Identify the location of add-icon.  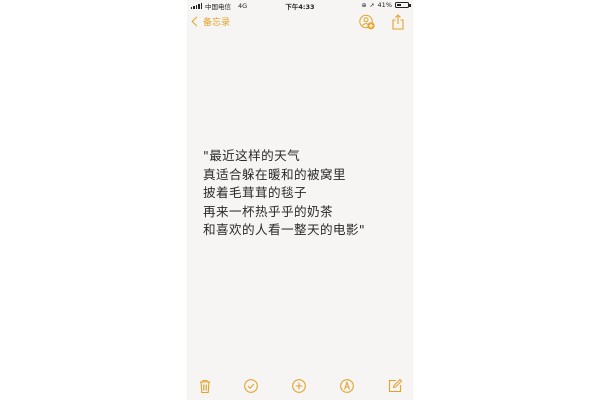
(299, 386).